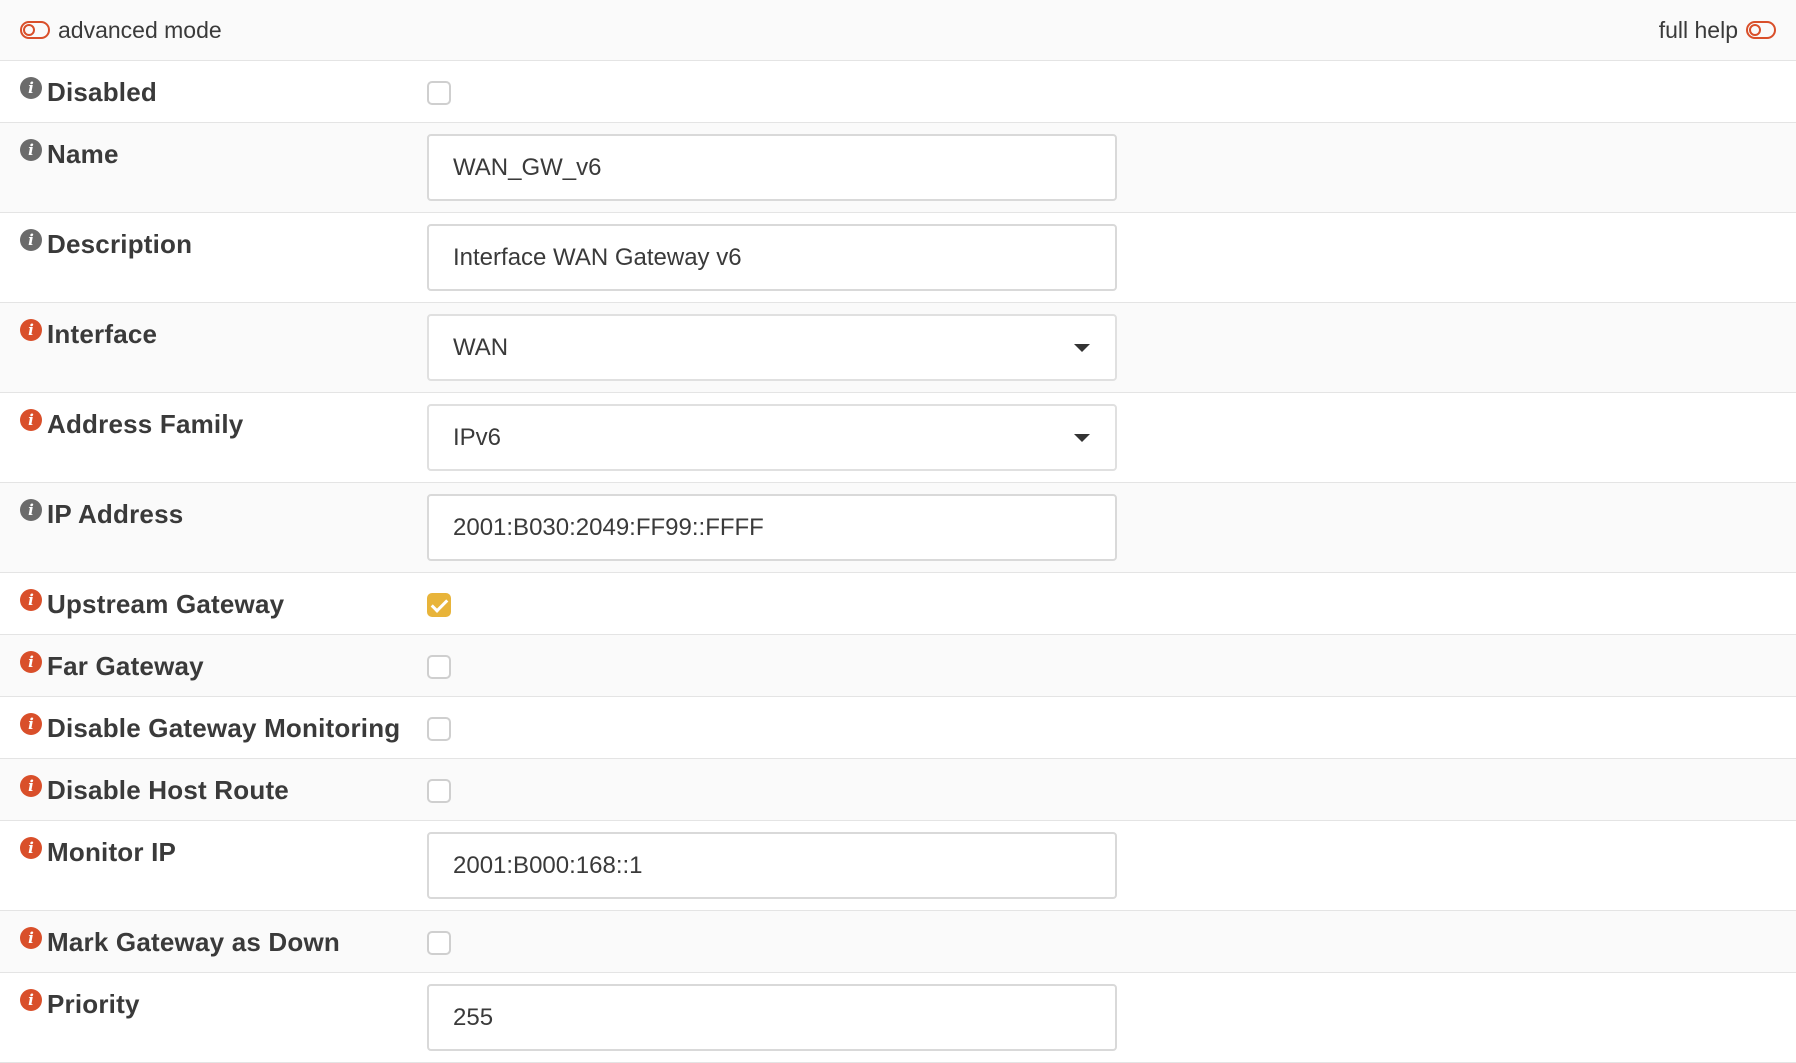  I want to click on form-row-disabled: i Disabled, so click(898, 92).